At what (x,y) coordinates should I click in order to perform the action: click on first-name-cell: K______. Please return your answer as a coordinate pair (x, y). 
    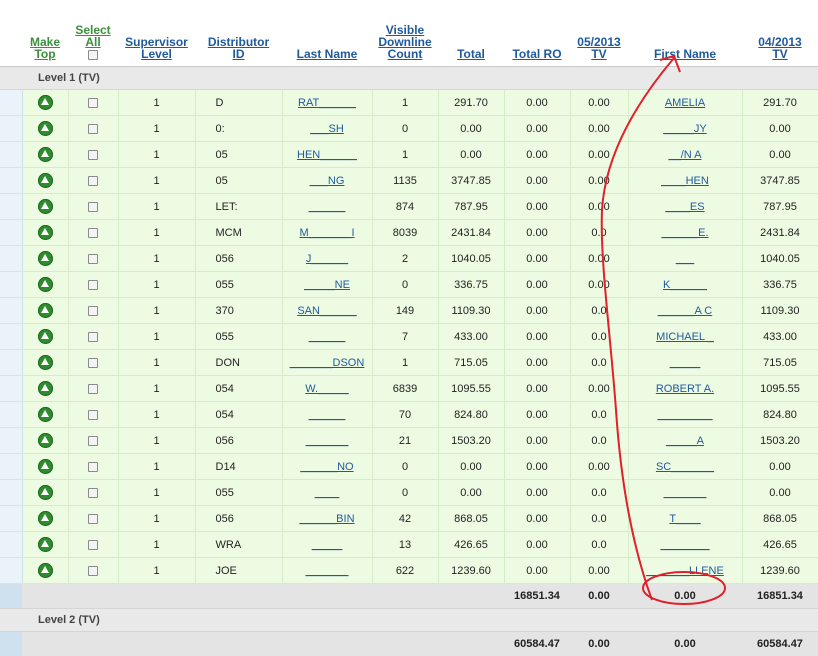
    Looking at the image, I should click on (685, 285).